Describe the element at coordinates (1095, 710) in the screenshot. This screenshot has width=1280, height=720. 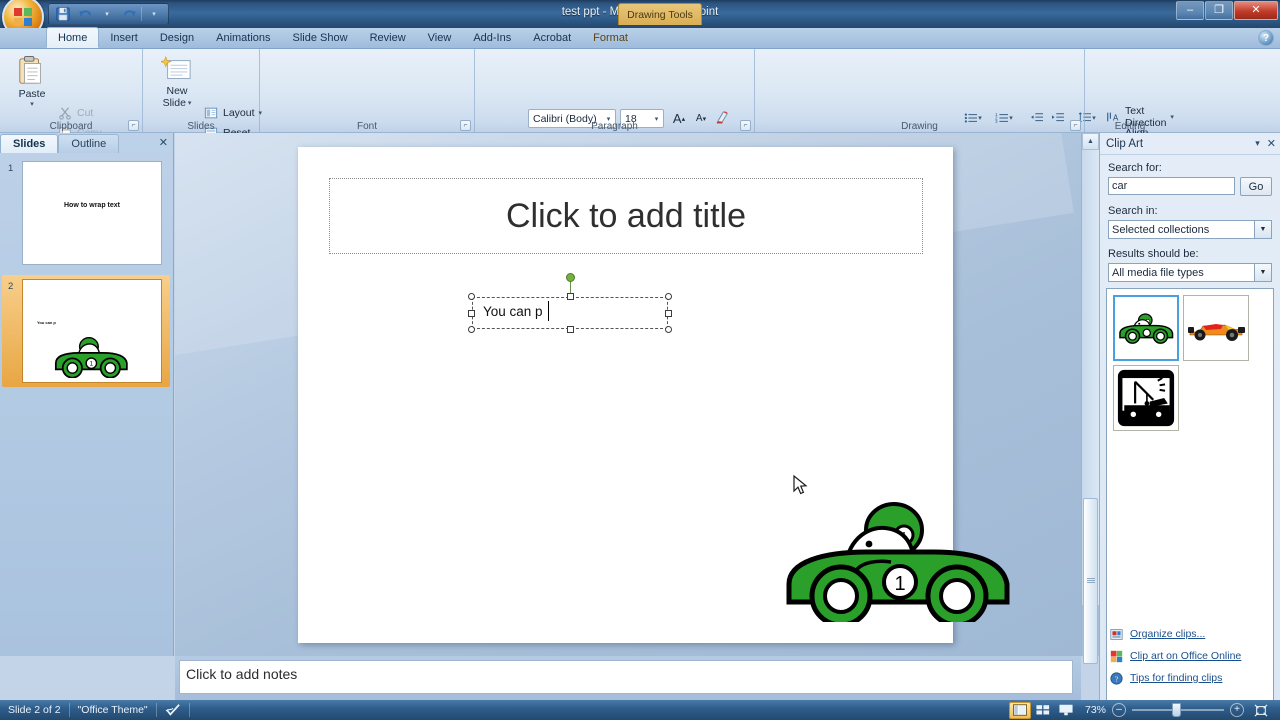
I see `zoom-level-label: 73%` at that location.